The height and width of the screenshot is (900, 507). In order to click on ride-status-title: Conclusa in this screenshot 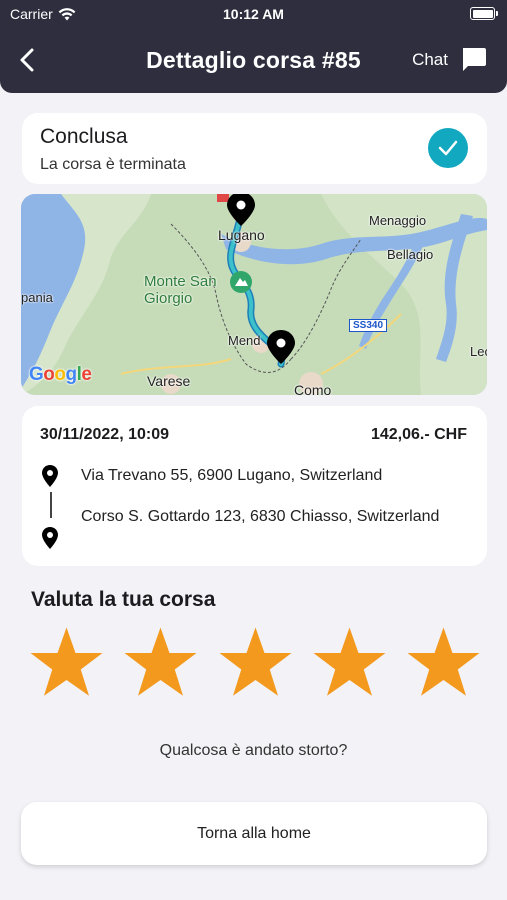, I will do `click(84, 136)`.